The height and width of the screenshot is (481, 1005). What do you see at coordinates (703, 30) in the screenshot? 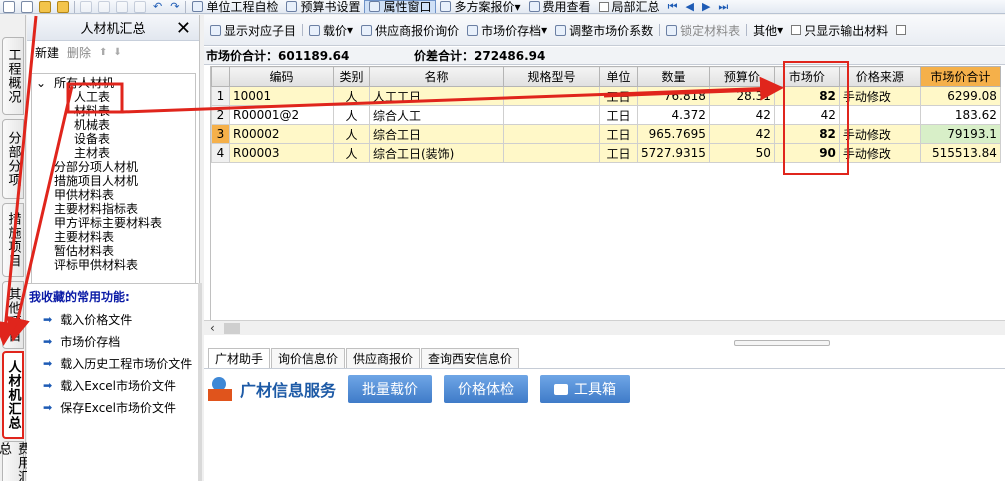
I see `lock-material-button: 锁定材料表` at bounding box center [703, 30].